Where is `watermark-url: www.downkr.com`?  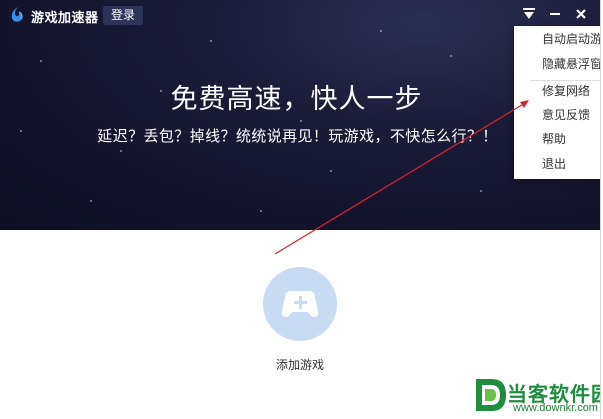 watermark-url: www.downkr.com is located at coordinates (555, 408).